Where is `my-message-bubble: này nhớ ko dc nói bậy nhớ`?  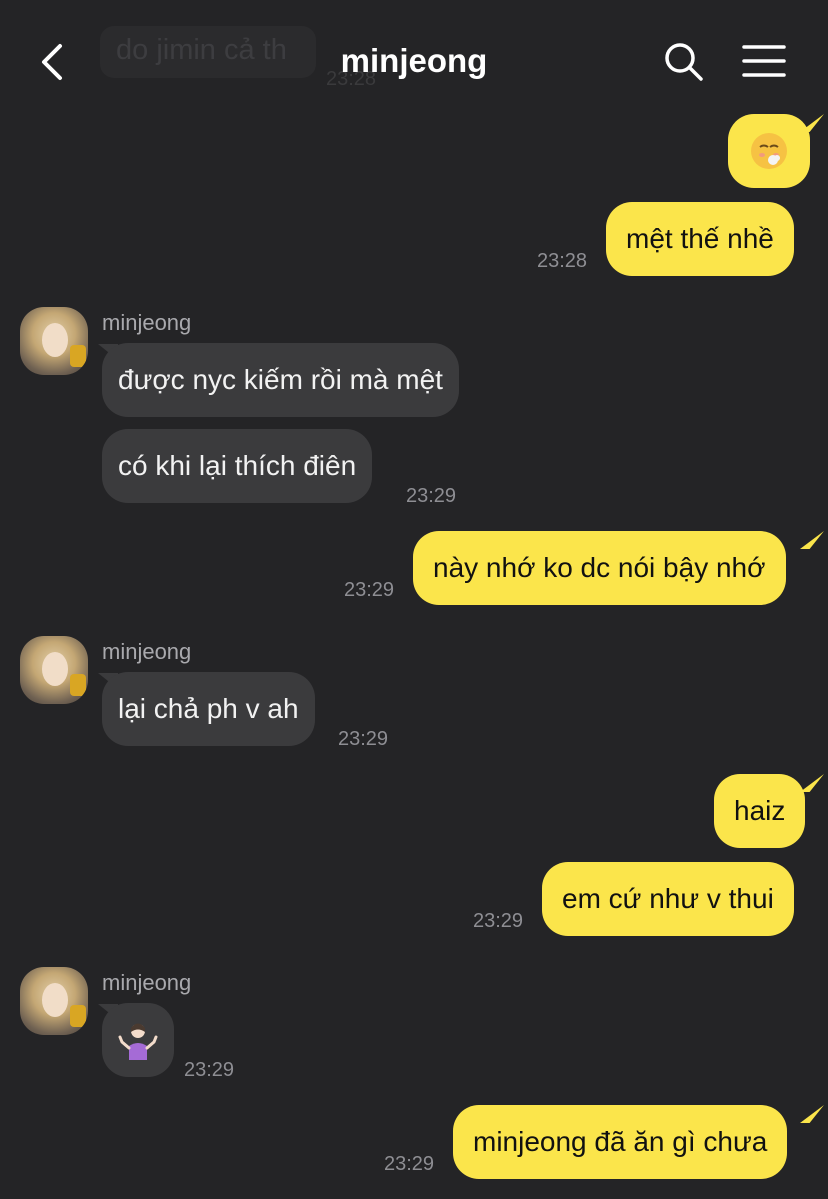
my-message-bubble: này nhớ ko dc nói bậy nhớ is located at coordinates (599, 568).